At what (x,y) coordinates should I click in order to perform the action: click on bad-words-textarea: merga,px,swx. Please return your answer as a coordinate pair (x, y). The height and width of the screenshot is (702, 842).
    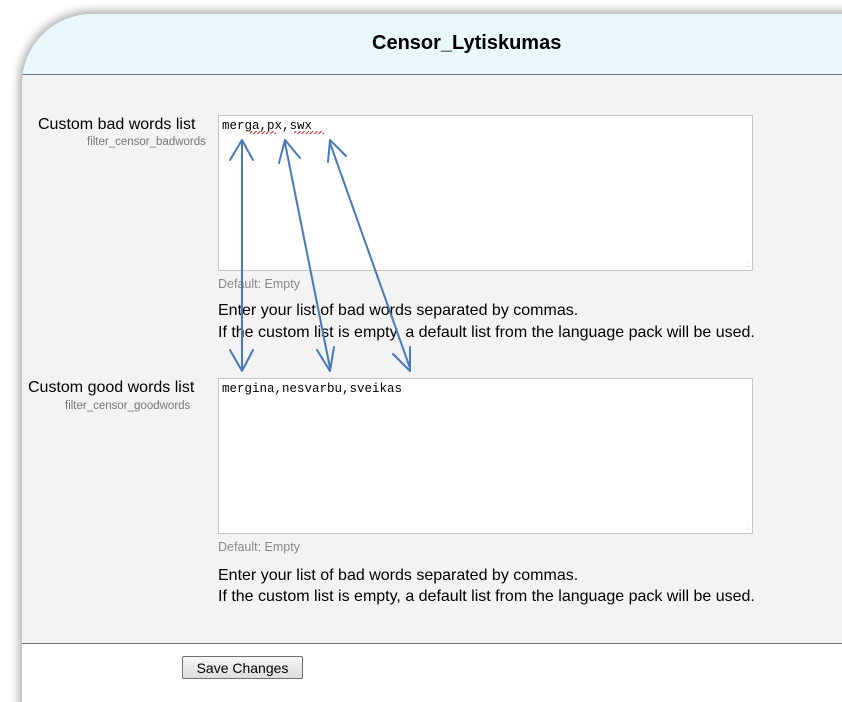
    Looking at the image, I should click on (485, 193).